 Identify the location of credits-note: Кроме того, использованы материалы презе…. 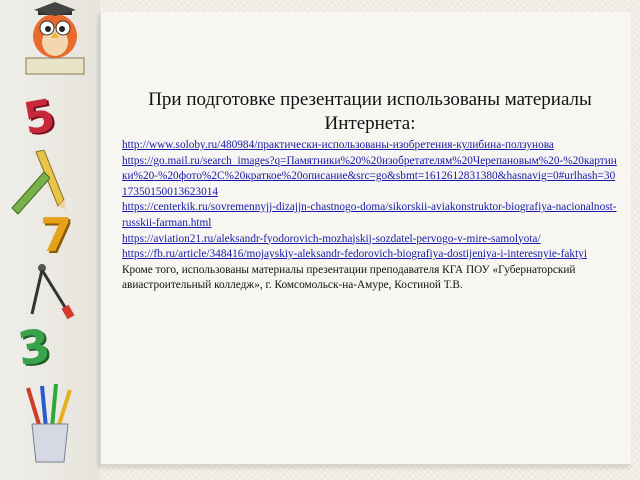
(349, 277).